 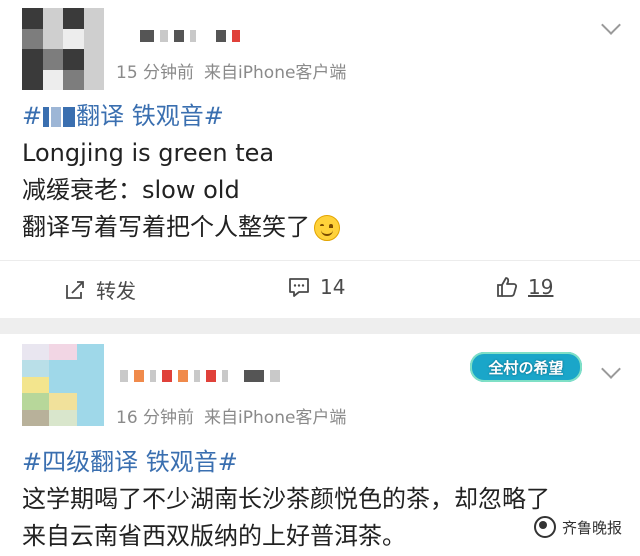 What do you see at coordinates (507, 287) in the screenshot?
I see `thumbs-up-icon` at bounding box center [507, 287].